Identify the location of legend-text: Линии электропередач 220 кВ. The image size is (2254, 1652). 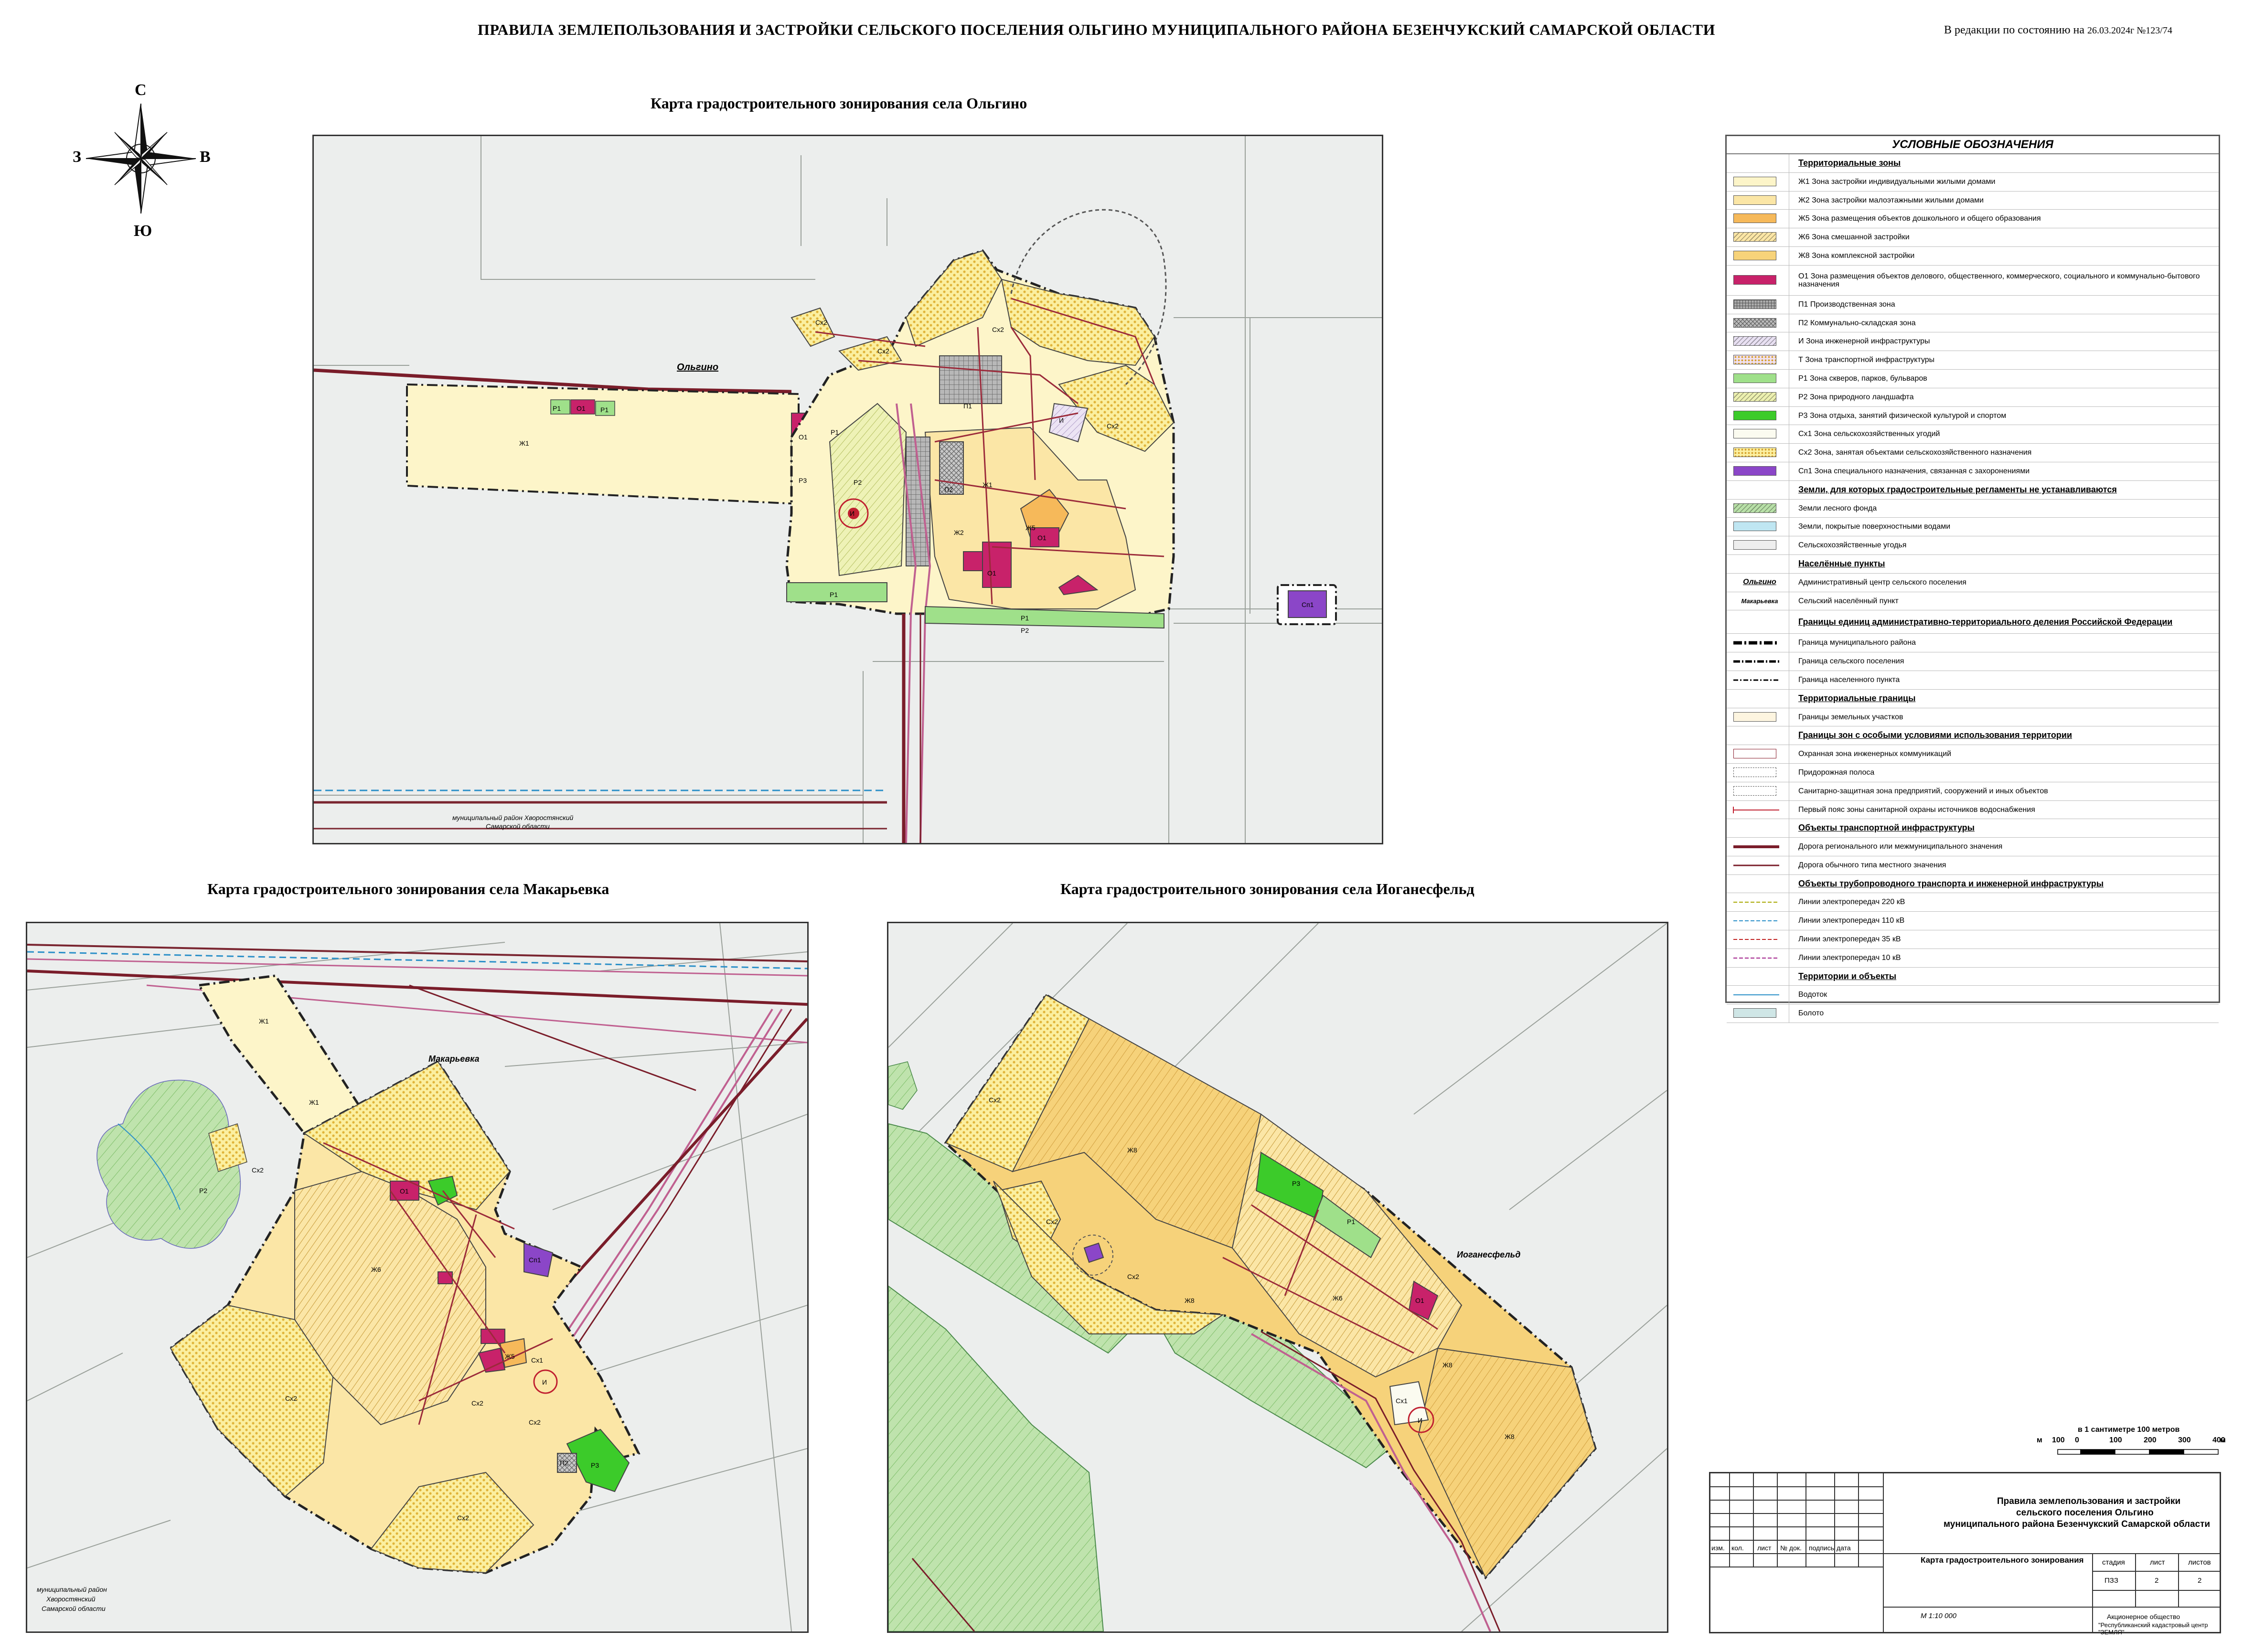
(1851, 902).